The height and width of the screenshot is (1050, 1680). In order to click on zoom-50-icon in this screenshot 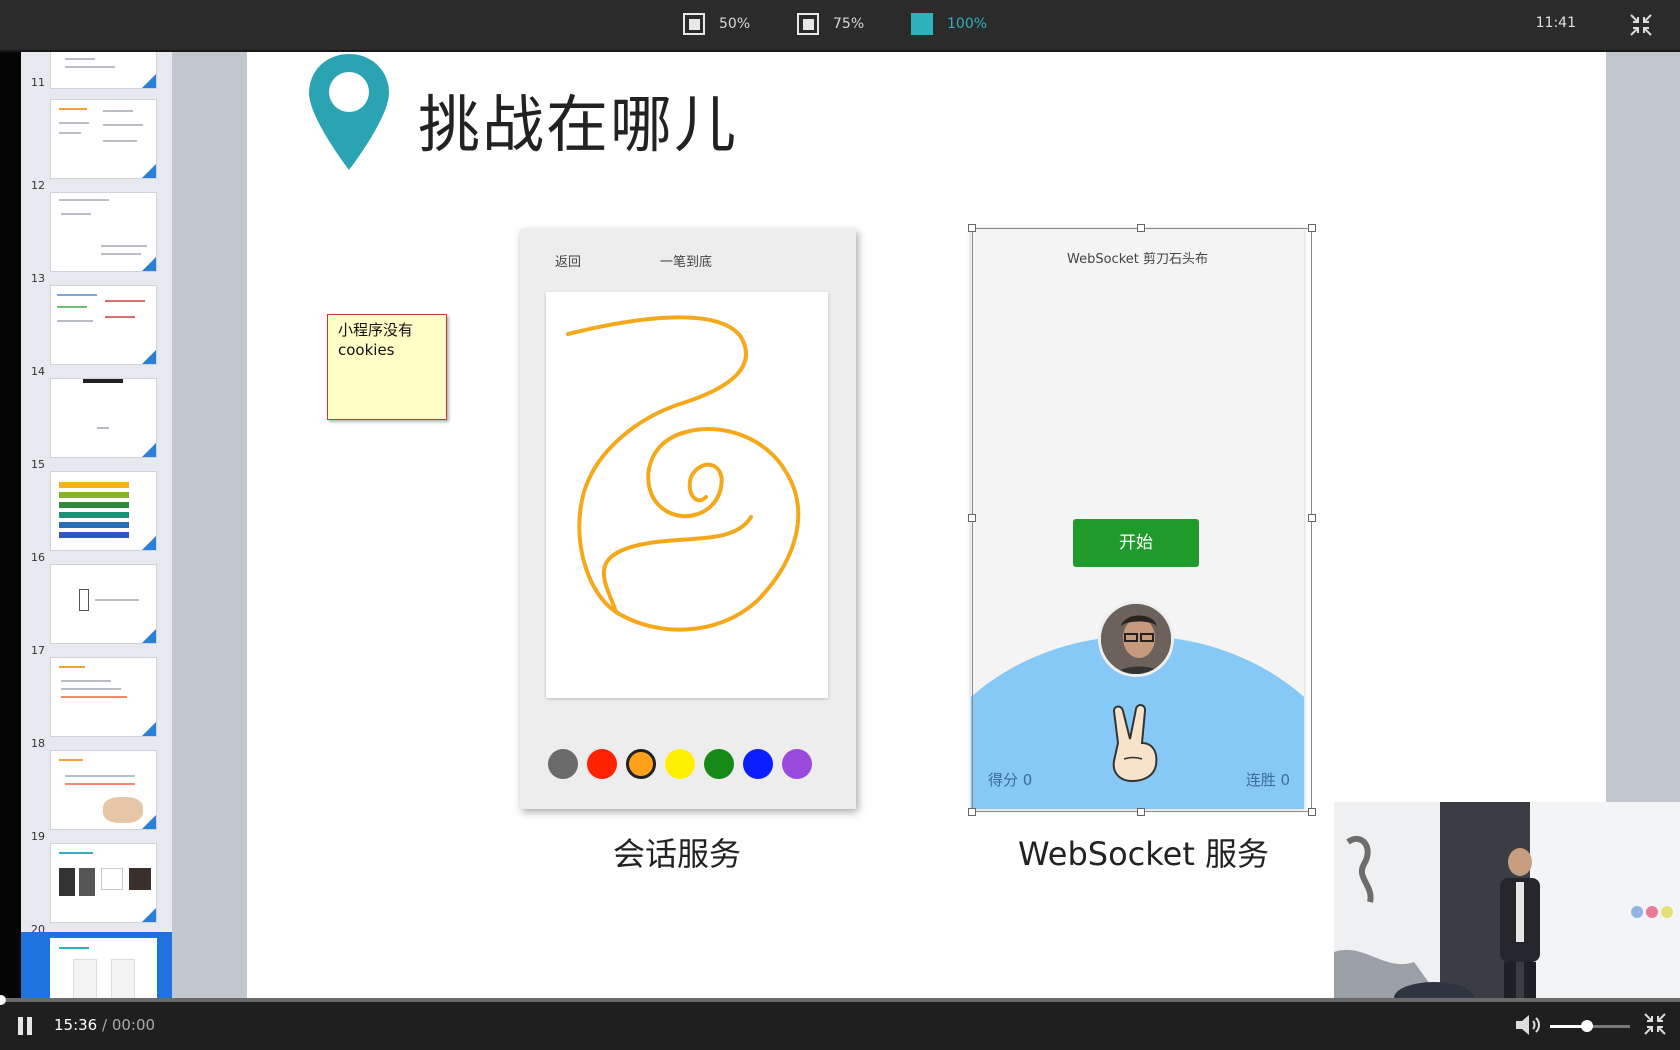, I will do `click(694, 24)`.